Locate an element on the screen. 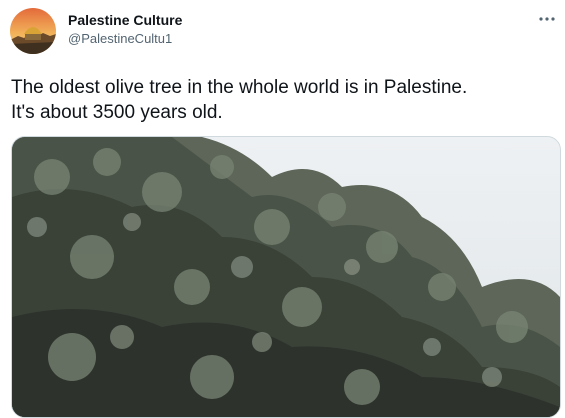  ellipsis-icon is located at coordinates (547, 19).